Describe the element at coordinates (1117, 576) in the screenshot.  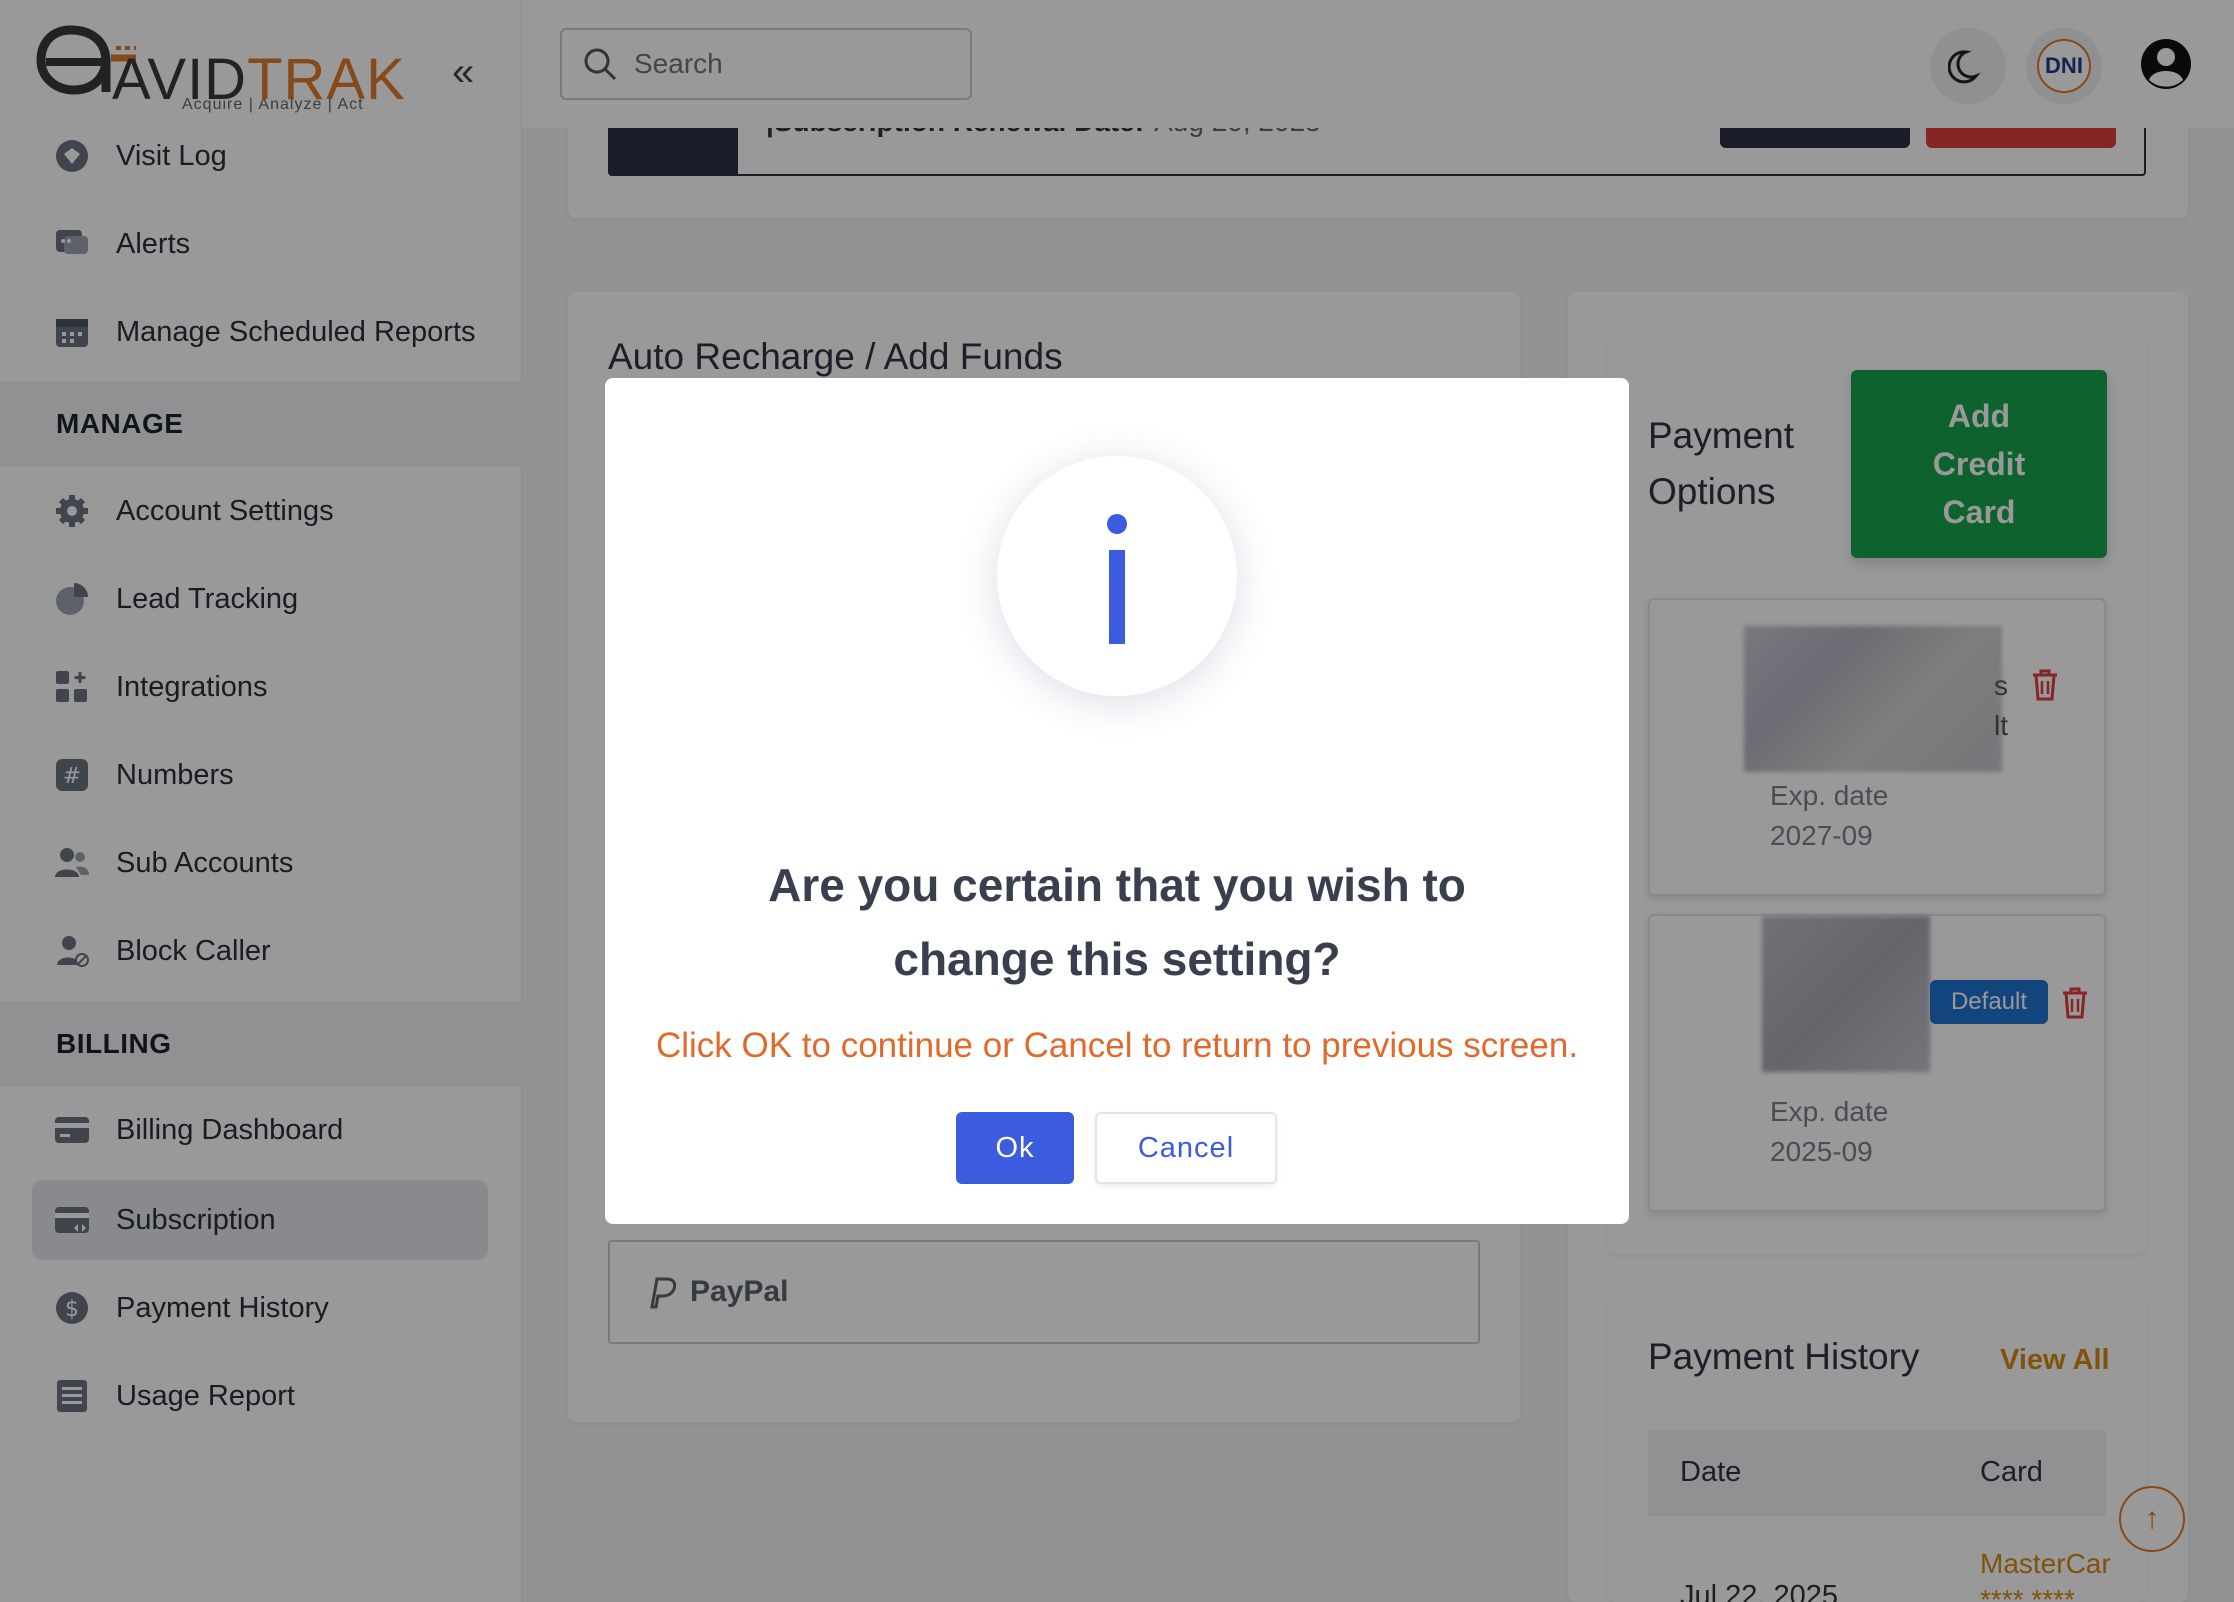
I see `info-icon` at that location.